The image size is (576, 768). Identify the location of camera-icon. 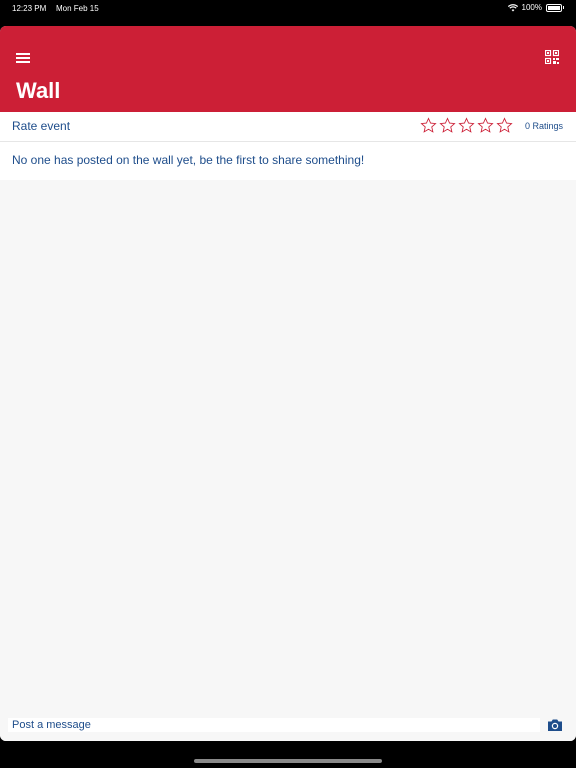
(555, 725).